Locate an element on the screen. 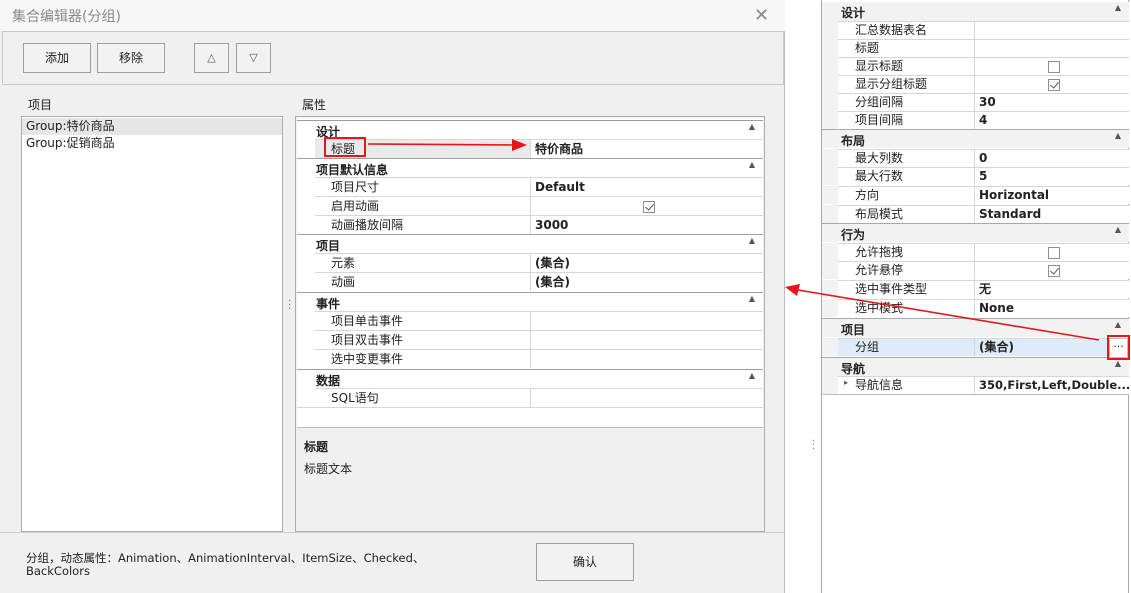  arrow-head-title is located at coordinates (519, 145).